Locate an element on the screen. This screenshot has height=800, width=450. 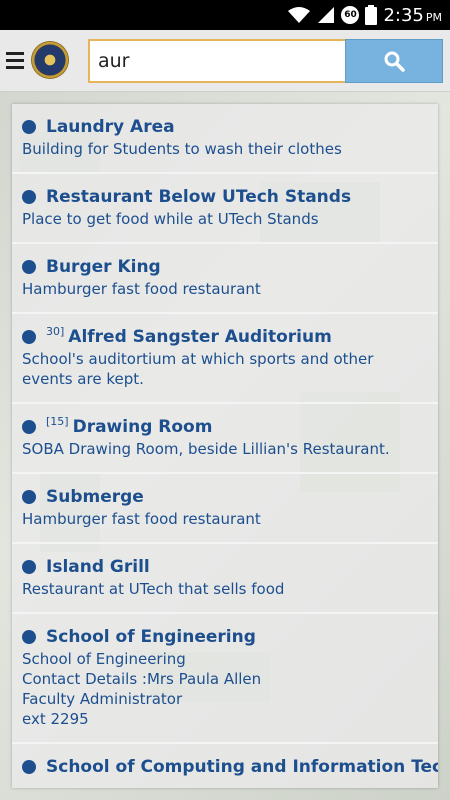
result-title: School of Engineering is located at coordinates (151, 637).